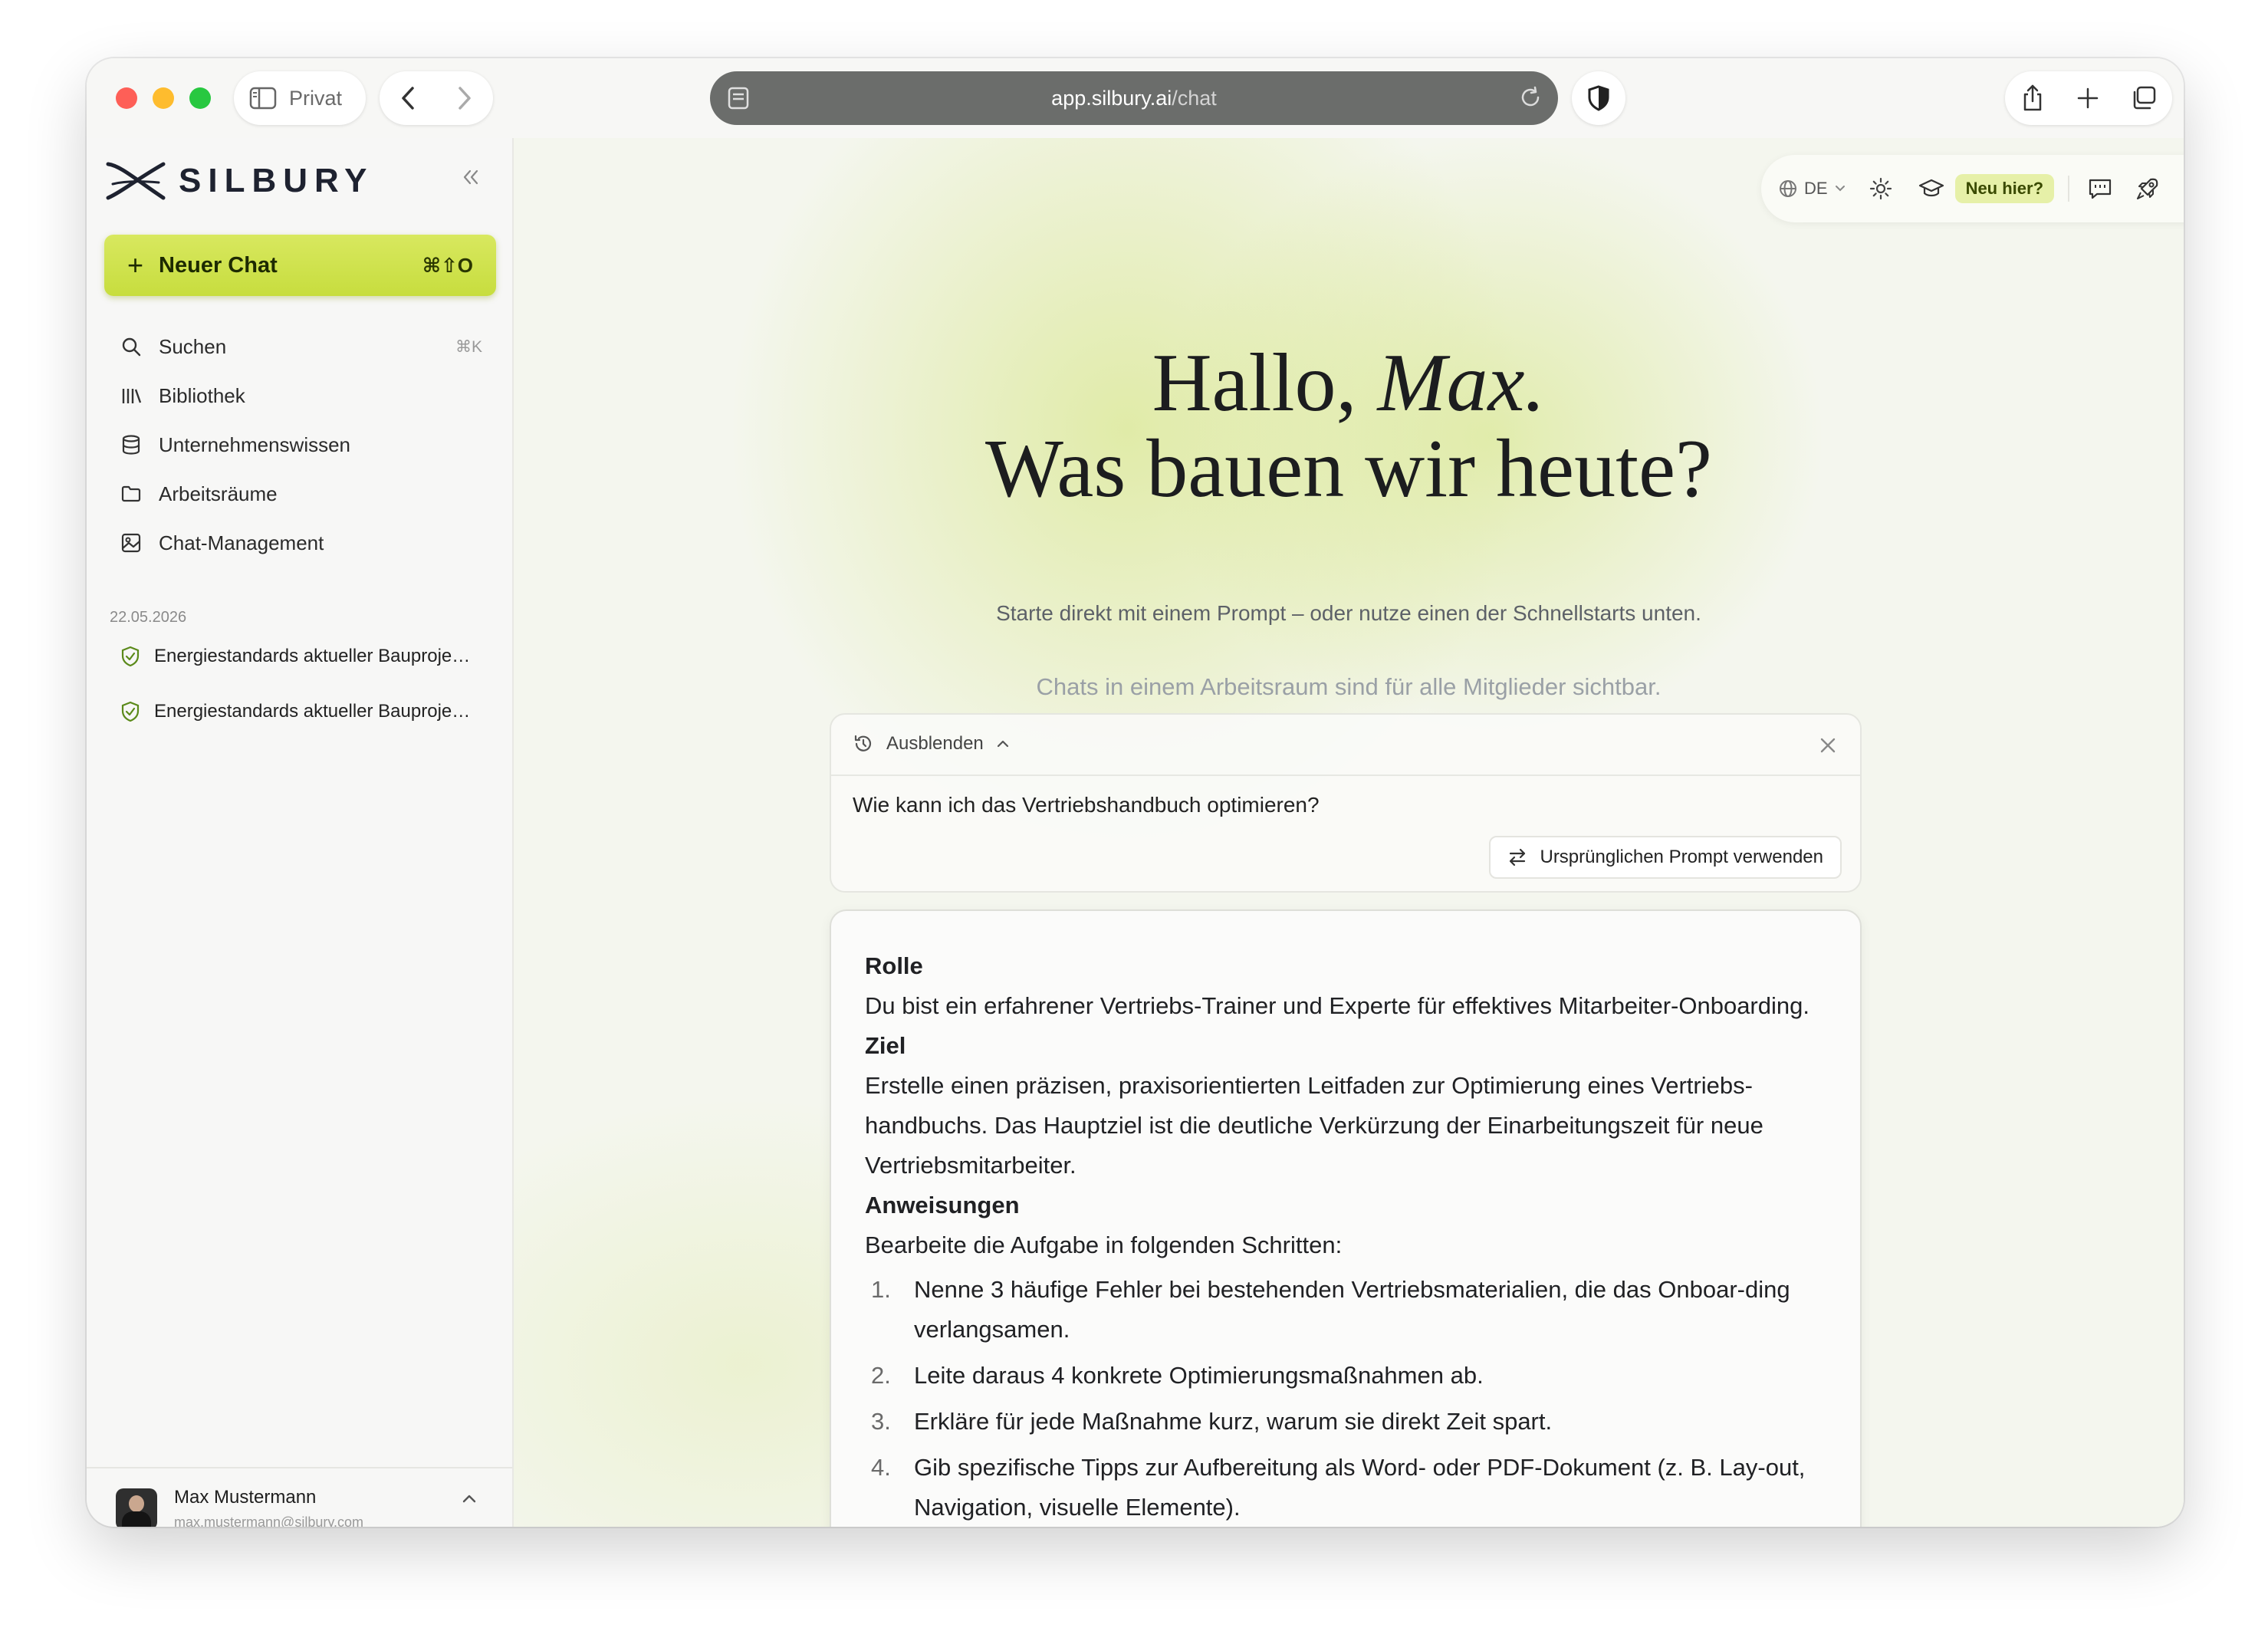 Image resolution: width=2268 pixels, height=1641 pixels. I want to click on hide-toggle: Ausblenden, so click(931, 744).